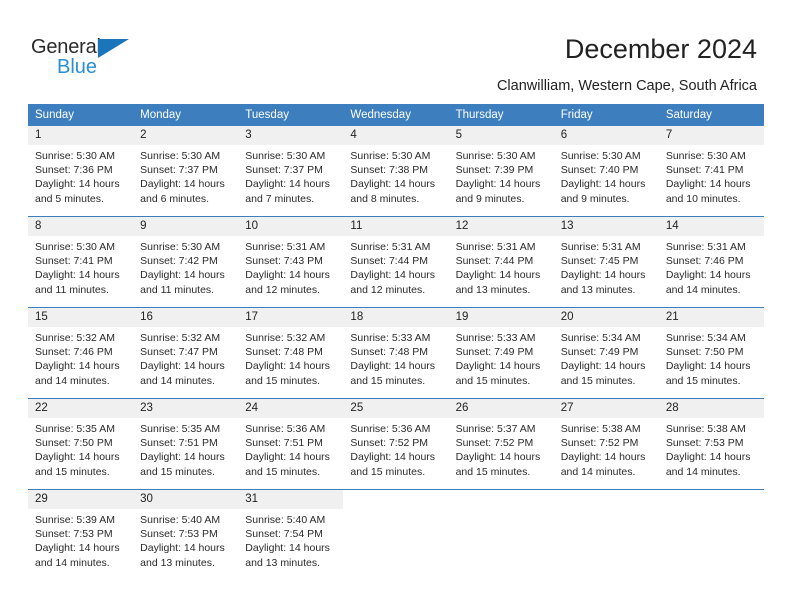 This screenshot has height=612, width=792. Describe the element at coordinates (186, 408) in the screenshot. I see `day-number: 23` at that location.